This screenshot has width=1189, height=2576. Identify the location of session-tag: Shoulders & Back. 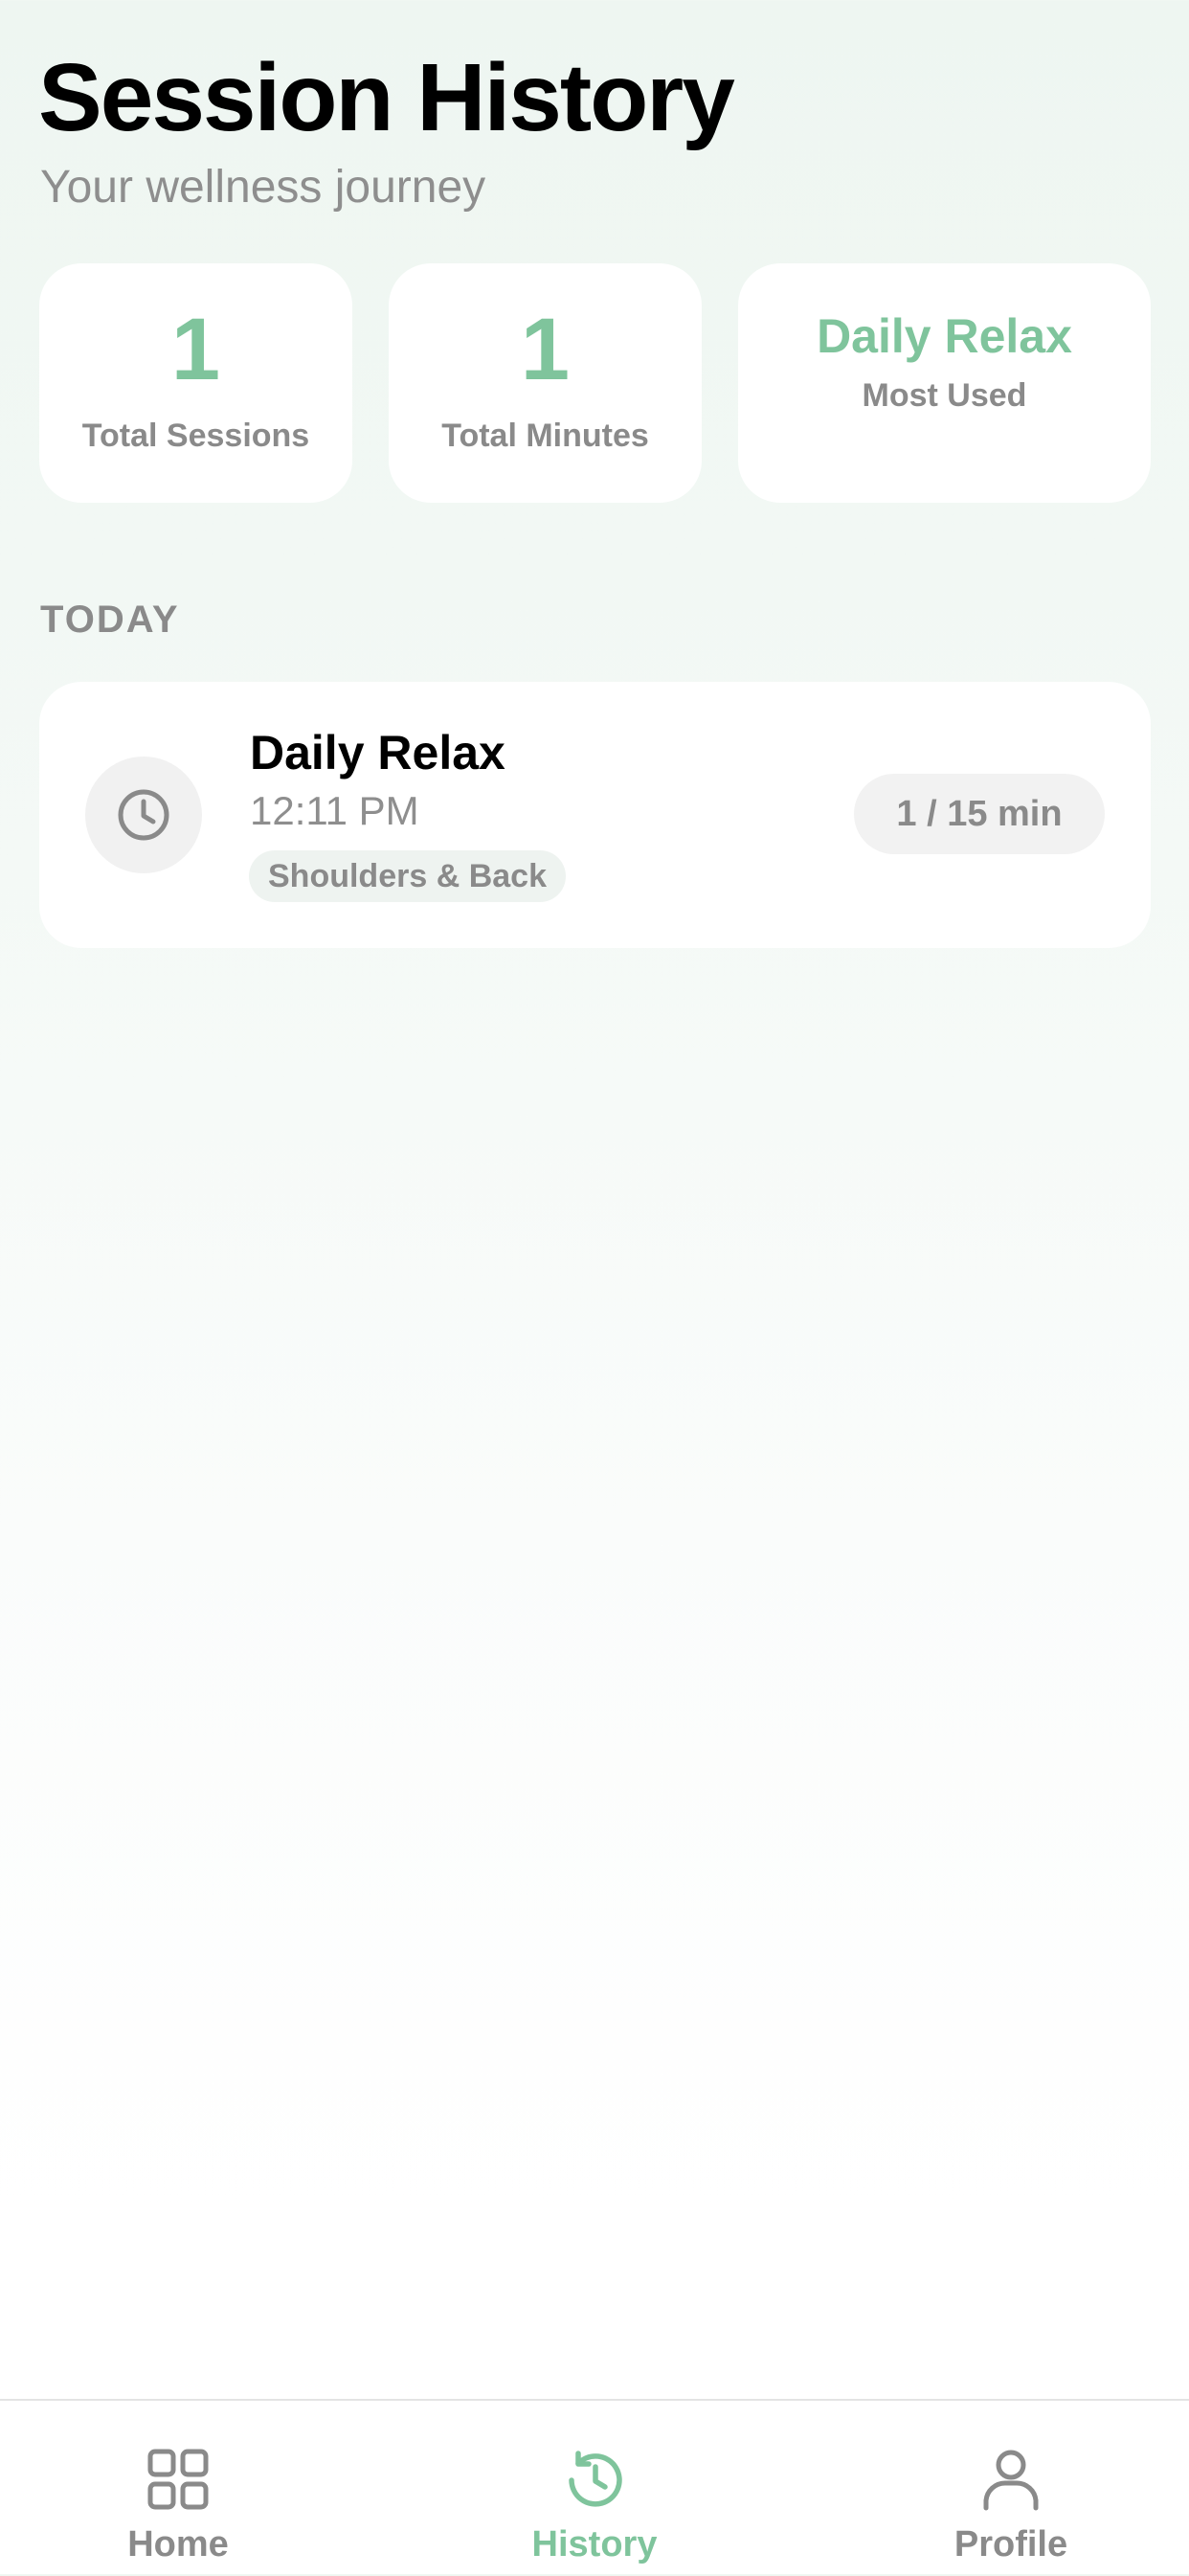
(407, 876).